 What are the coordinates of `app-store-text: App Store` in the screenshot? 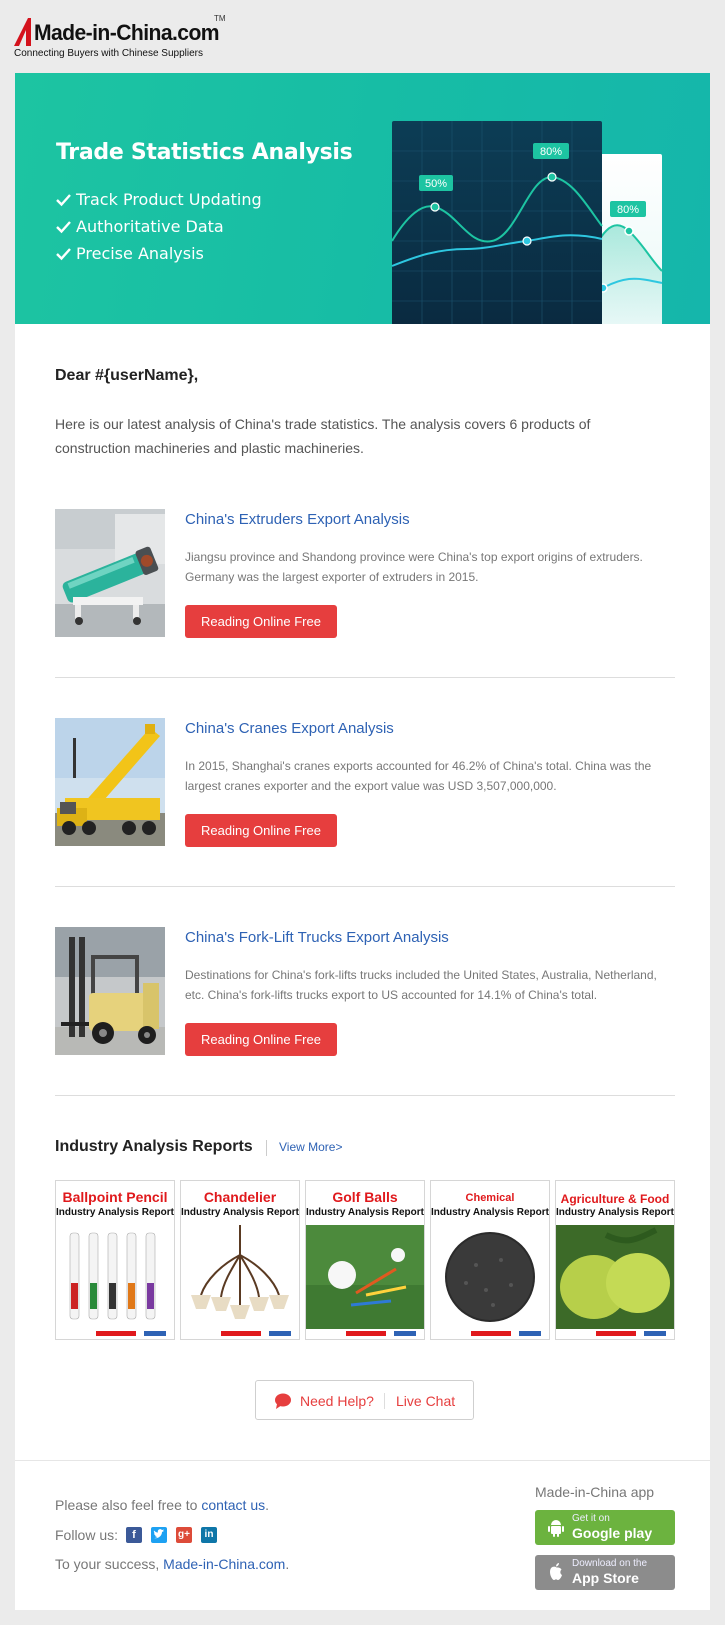 It's located at (605, 1578).